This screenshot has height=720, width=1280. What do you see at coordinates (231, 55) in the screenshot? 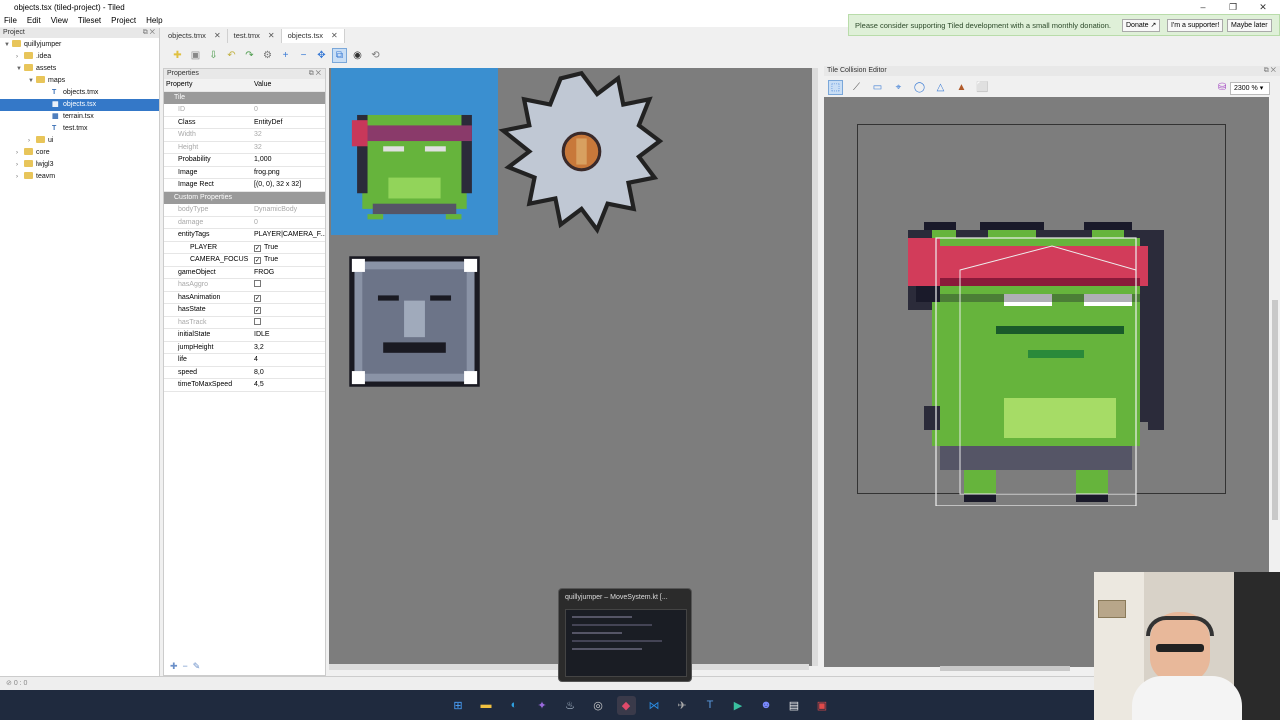
I see `undo-icon: ↶` at bounding box center [231, 55].